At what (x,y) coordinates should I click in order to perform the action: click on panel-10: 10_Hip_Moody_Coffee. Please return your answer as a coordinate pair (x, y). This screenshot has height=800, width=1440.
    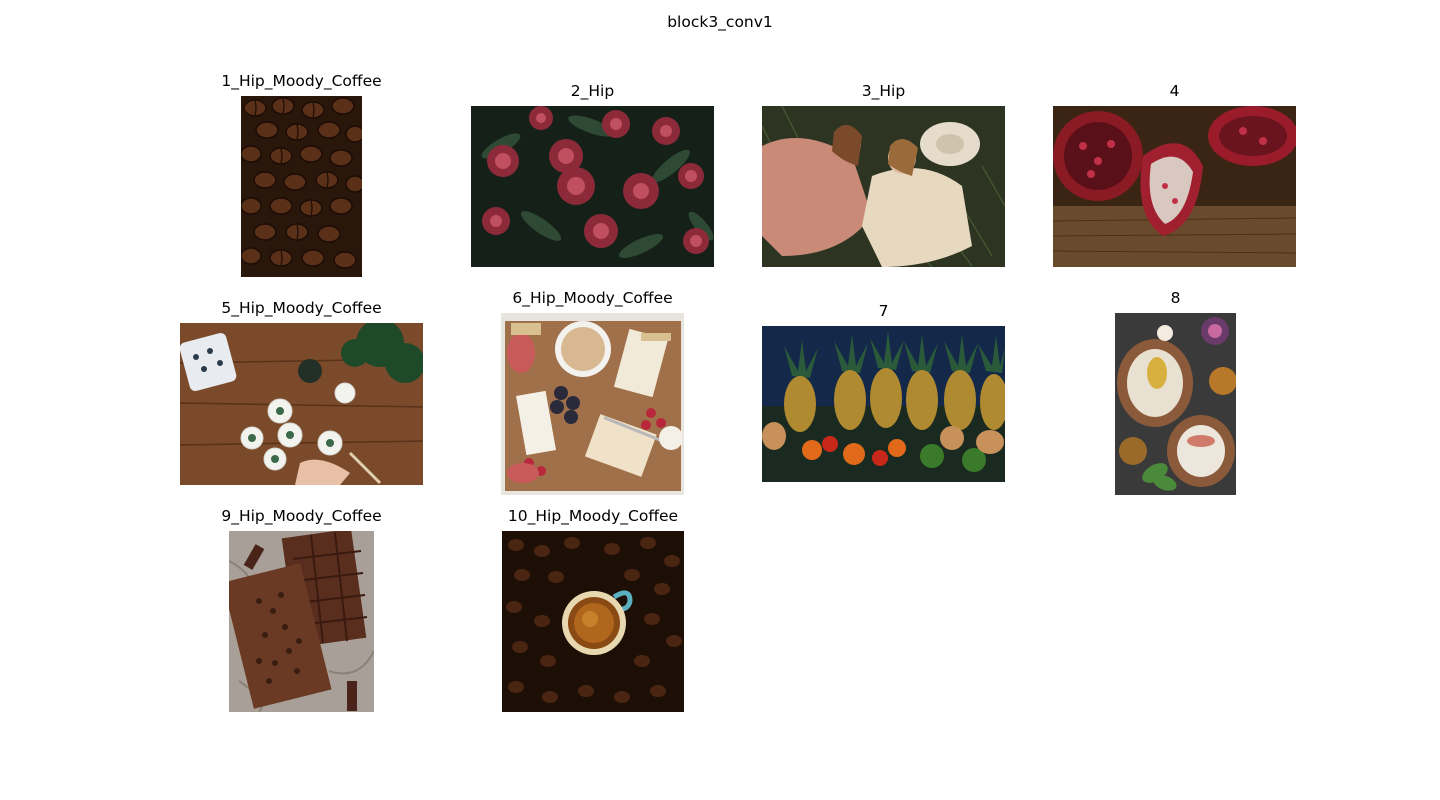
    Looking at the image, I should click on (593, 609).